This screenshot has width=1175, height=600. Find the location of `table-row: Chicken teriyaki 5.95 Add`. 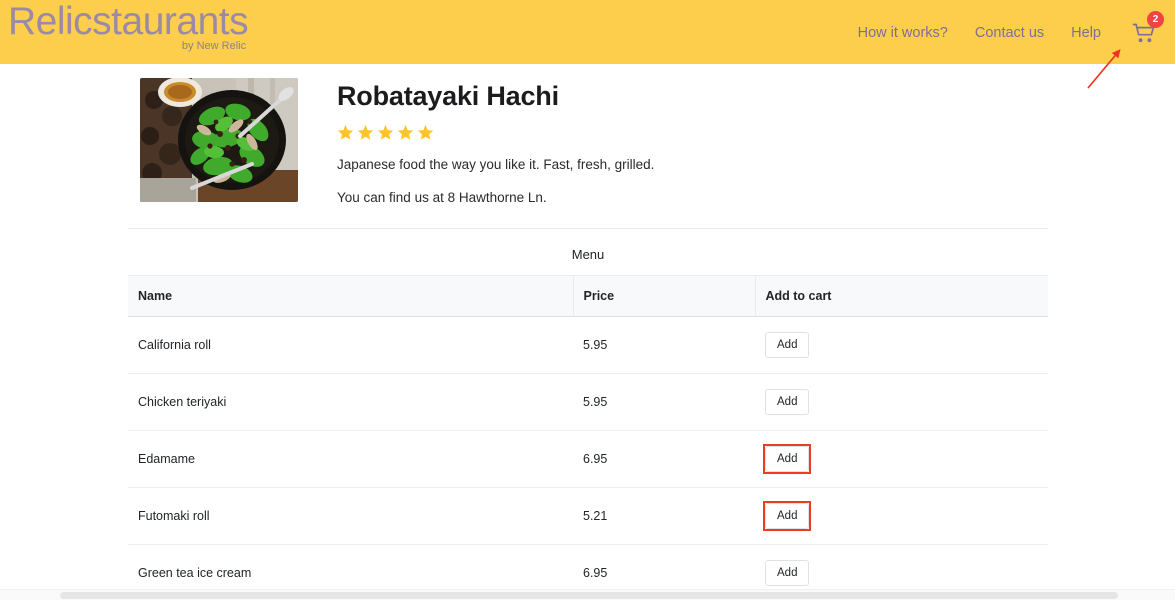

table-row: Chicken teriyaki 5.95 Add is located at coordinates (588, 402).